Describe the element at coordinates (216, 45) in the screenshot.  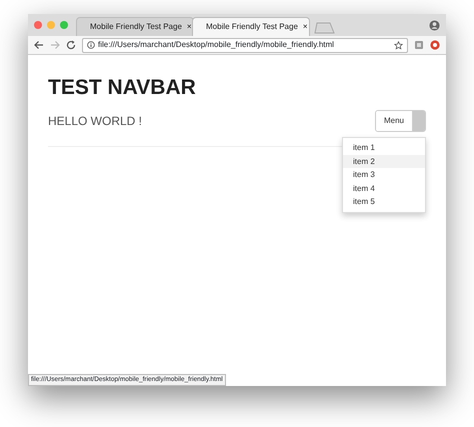
I see `url-text: file:///Users/marchant/Desktop/mobile_friendly/mobile_friendly.html` at that location.